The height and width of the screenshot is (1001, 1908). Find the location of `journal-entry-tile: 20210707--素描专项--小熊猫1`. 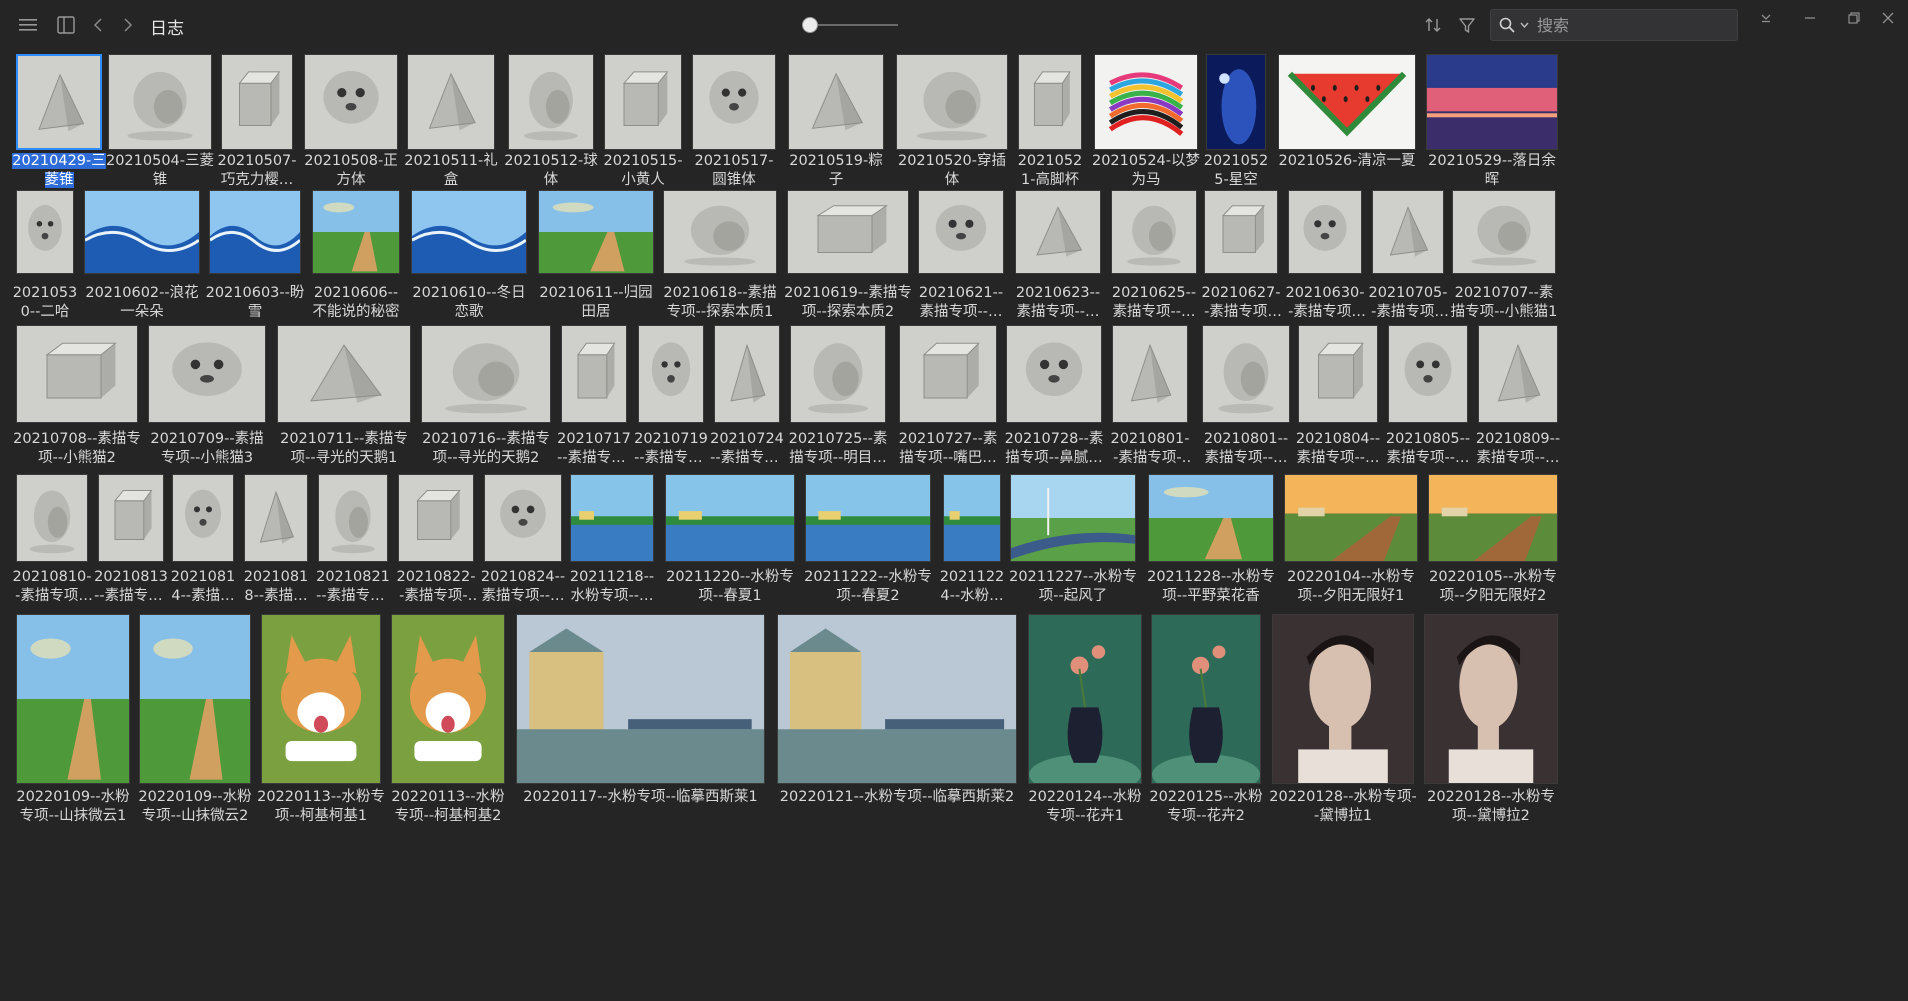

journal-entry-tile: 20210707--素描专项--小熊猫1 is located at coordinates (1504, 257).